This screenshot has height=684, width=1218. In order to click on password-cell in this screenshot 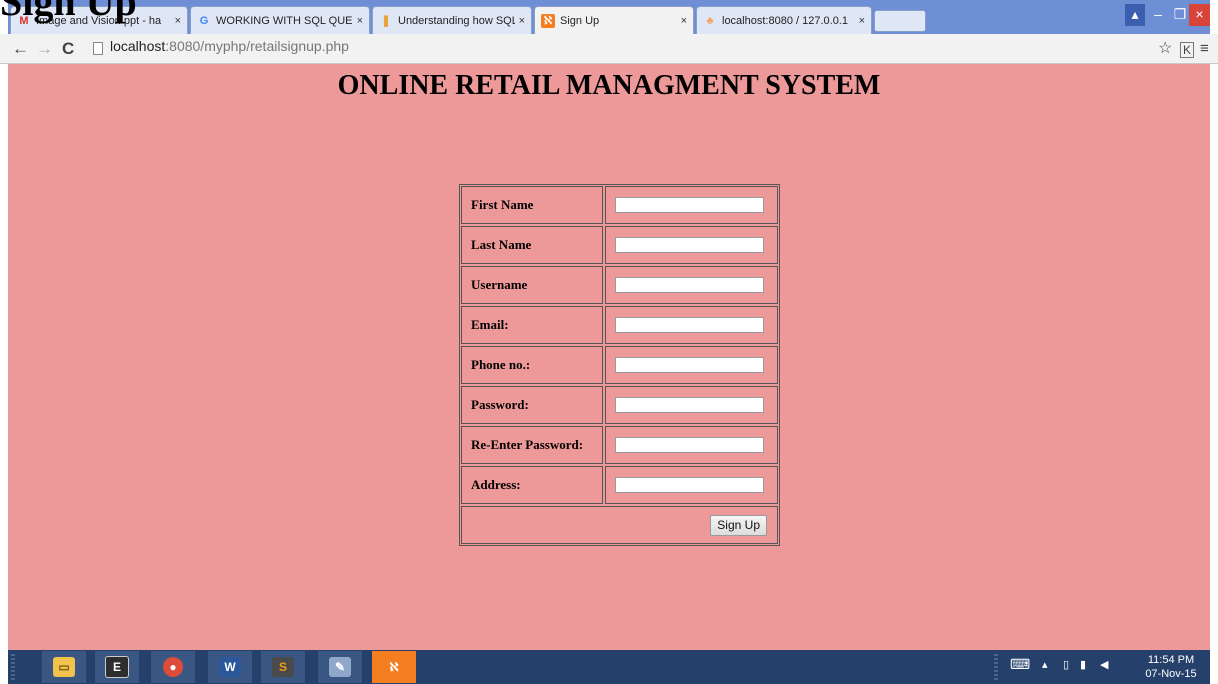, I will do `click(691, 405)`.